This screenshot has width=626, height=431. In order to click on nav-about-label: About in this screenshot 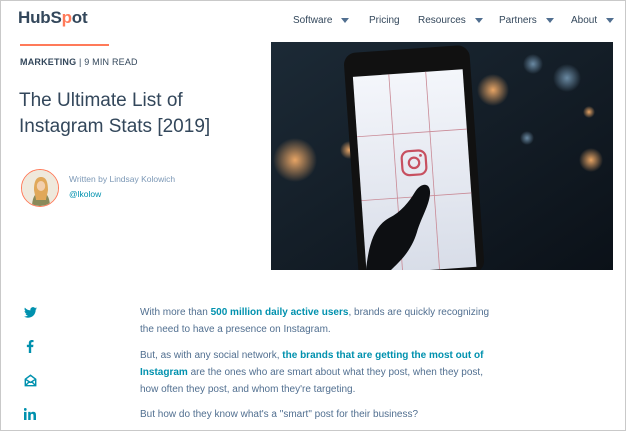, I will do `click(584, 20)`.